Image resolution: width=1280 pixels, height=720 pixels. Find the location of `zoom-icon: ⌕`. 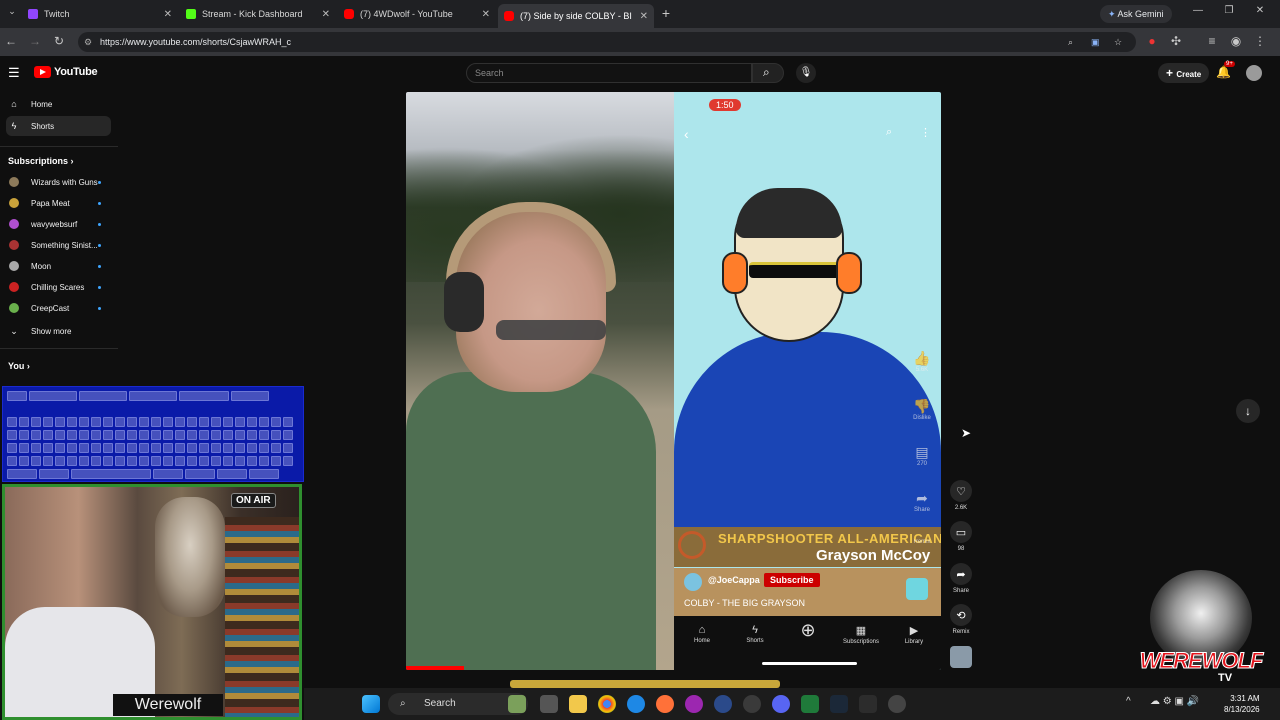

zoom-icon: ⌕ is located at coordinates (1070, 42).